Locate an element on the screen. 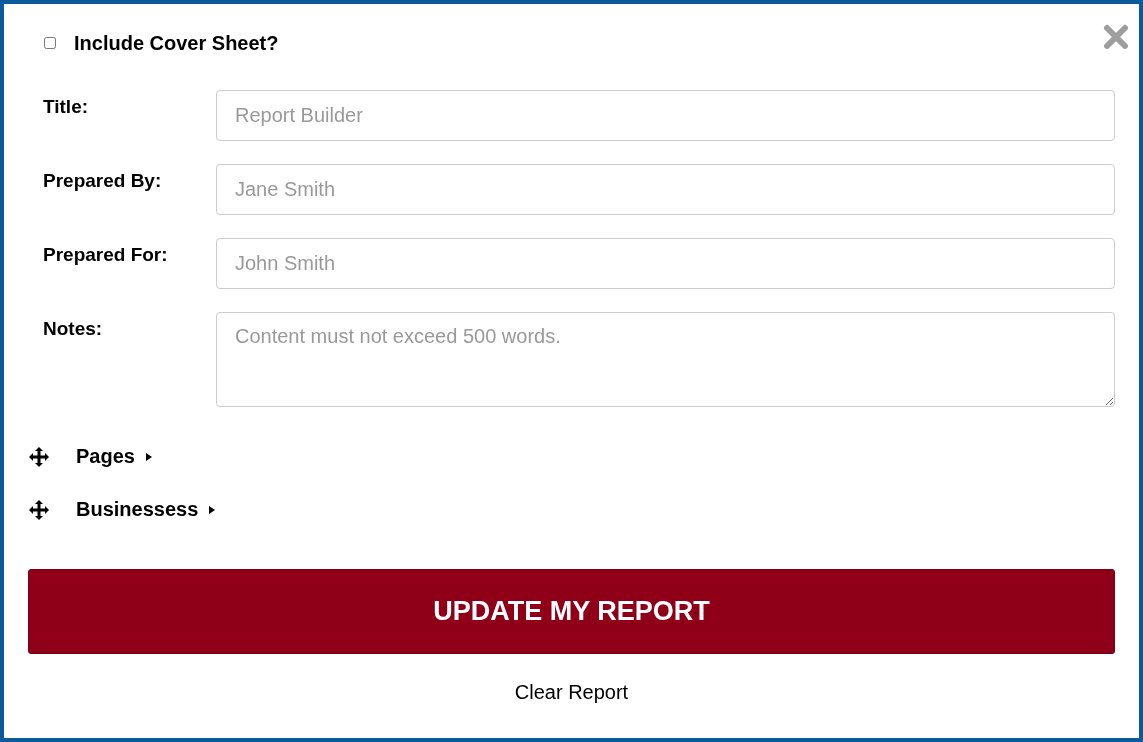  update-report-button: UPDATE MY REPORT is located at coordinates (571, 611).